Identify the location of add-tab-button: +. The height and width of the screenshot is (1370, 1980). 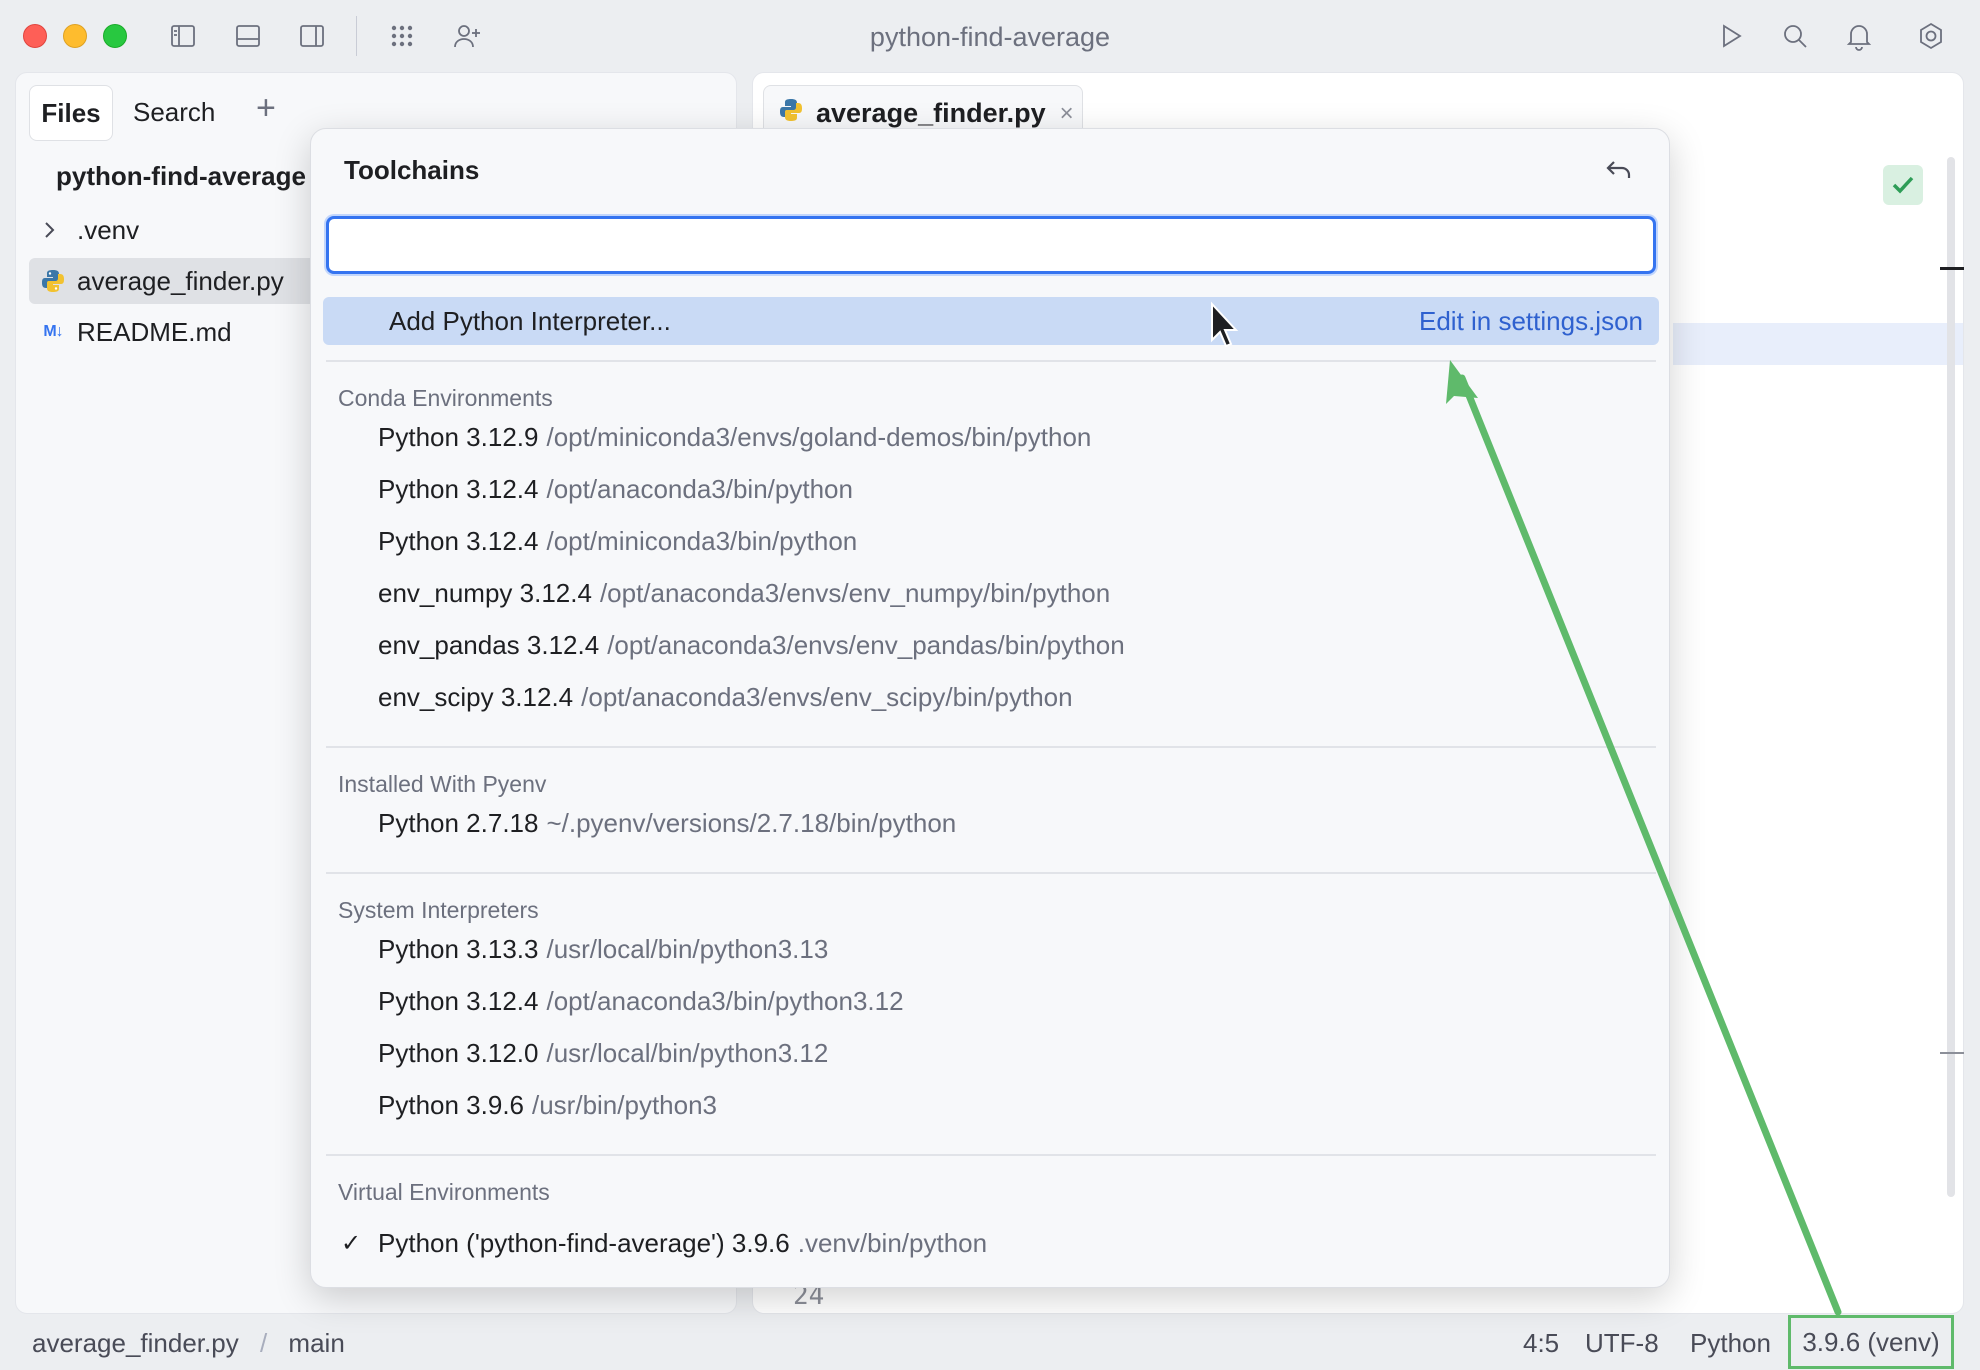
(266, 108).